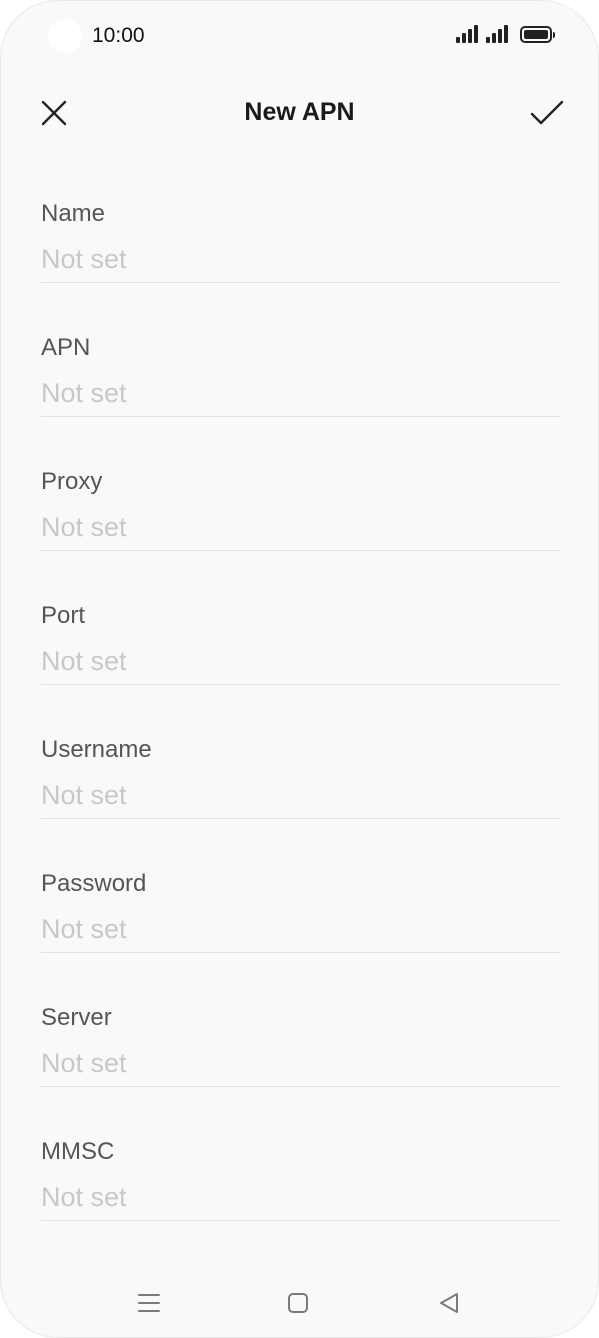 This screenshot has height=1338, width=599. Describe the element at coordinates (94, 883) in the screenshot. I see `field-label: Password` at that location.